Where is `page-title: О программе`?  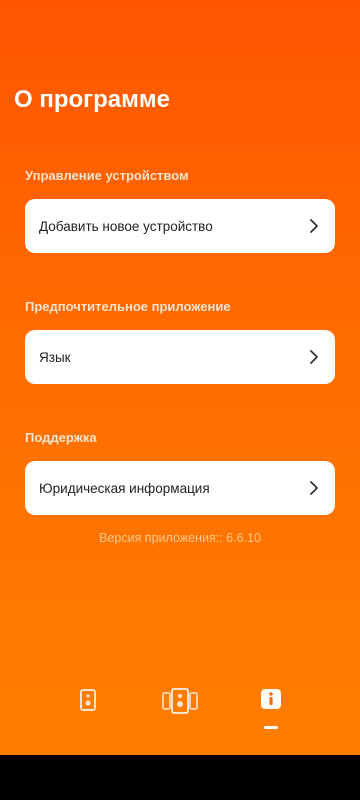
page-title: О программе is located at coordinates (92, 99).